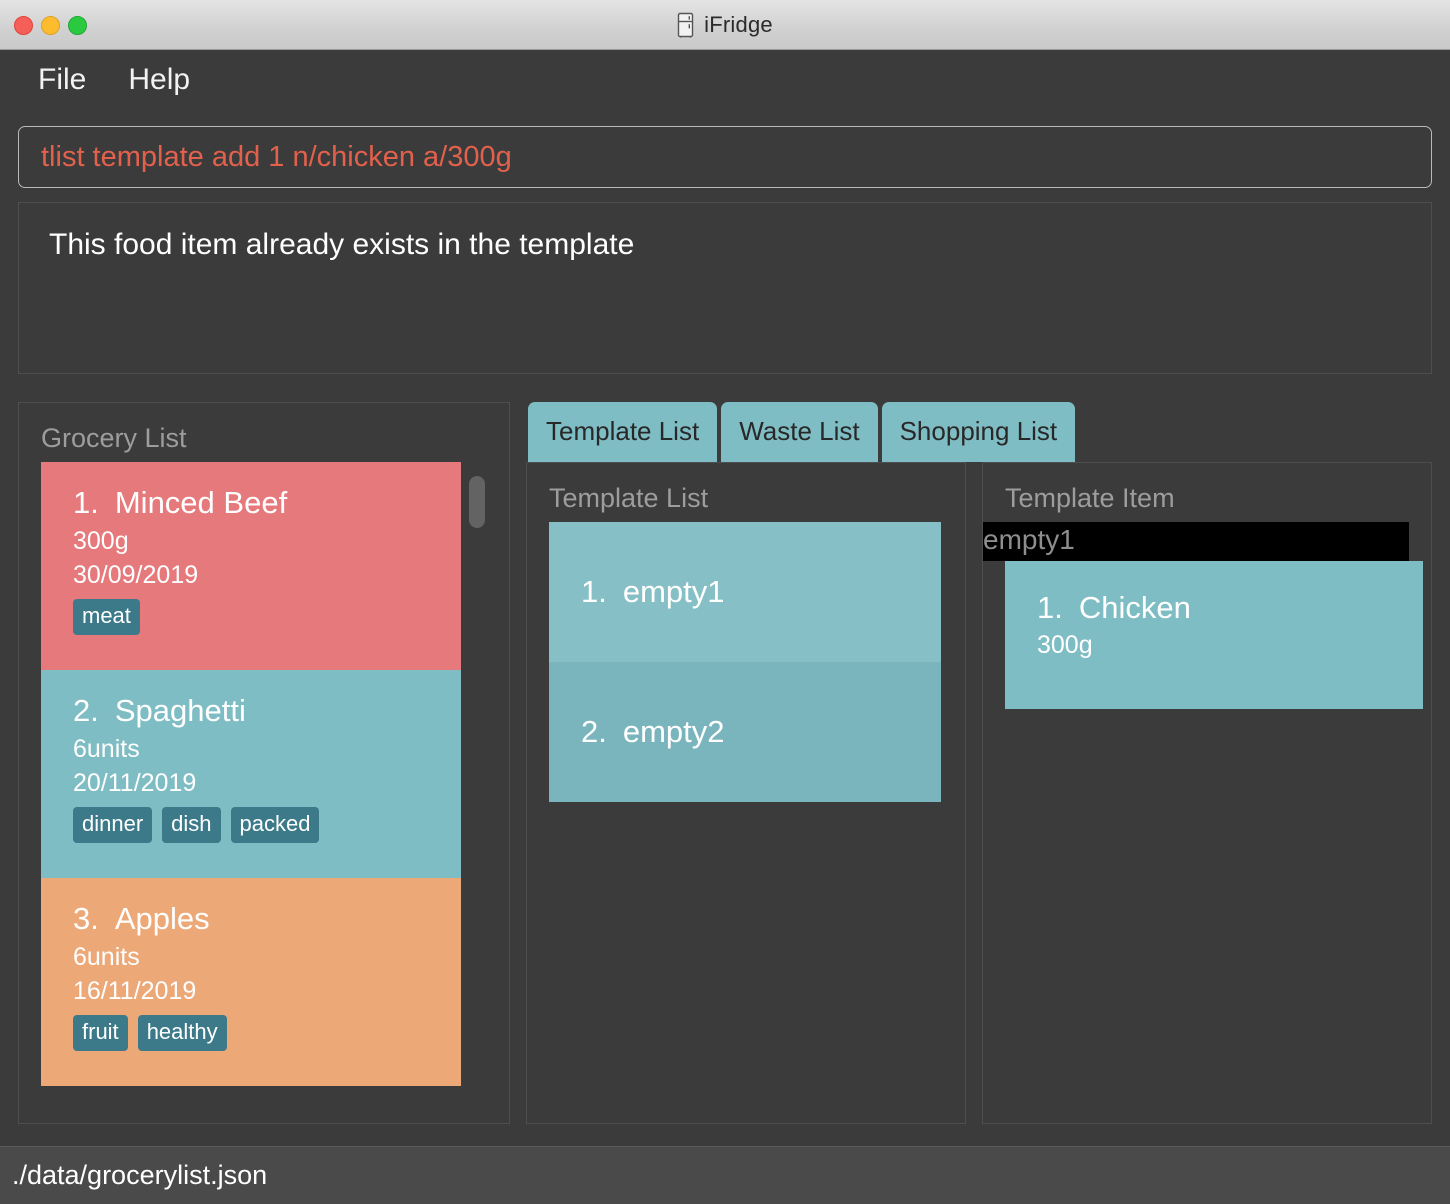 The image size is (1450, 1204). Describe the element at coordinates (1196, 541) in the screenshot. I see `selected-template-label: empty1` at that location.